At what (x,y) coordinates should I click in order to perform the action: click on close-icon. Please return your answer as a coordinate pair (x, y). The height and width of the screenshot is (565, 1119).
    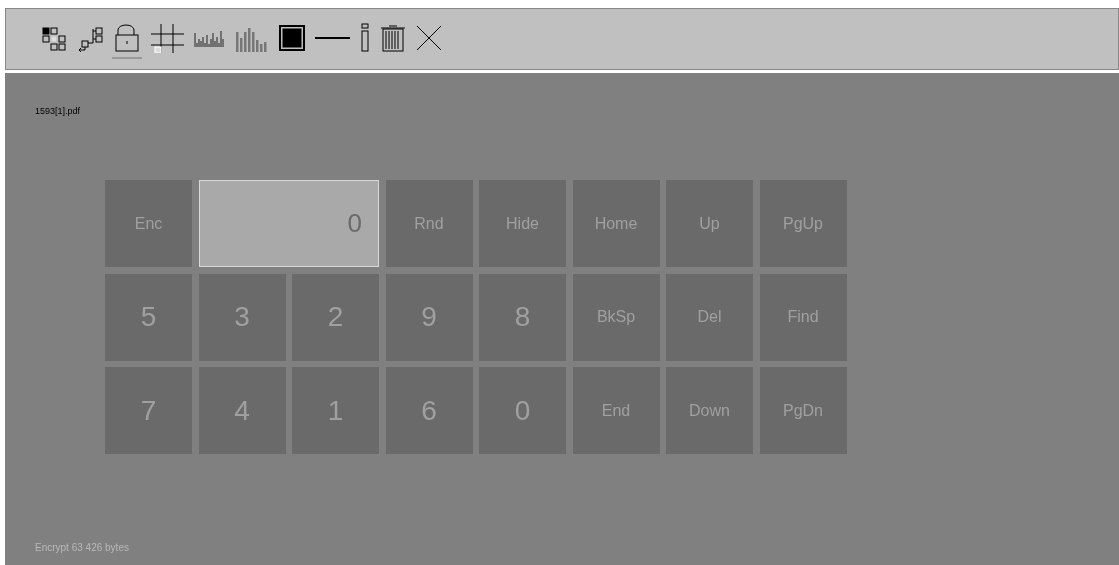
    Looking at the image, I should click on (429, 38).